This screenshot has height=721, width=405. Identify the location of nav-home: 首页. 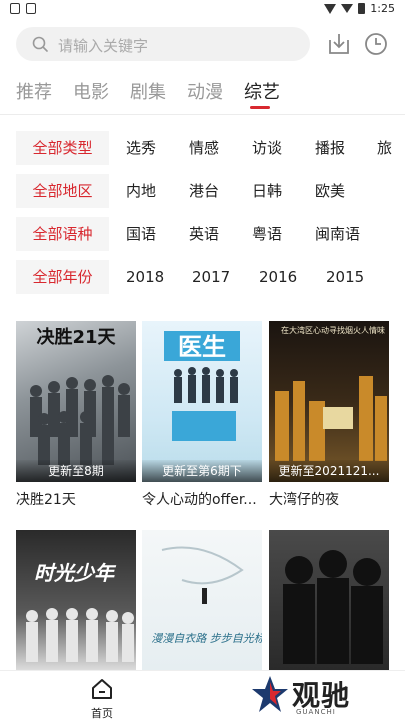
(102, 697).